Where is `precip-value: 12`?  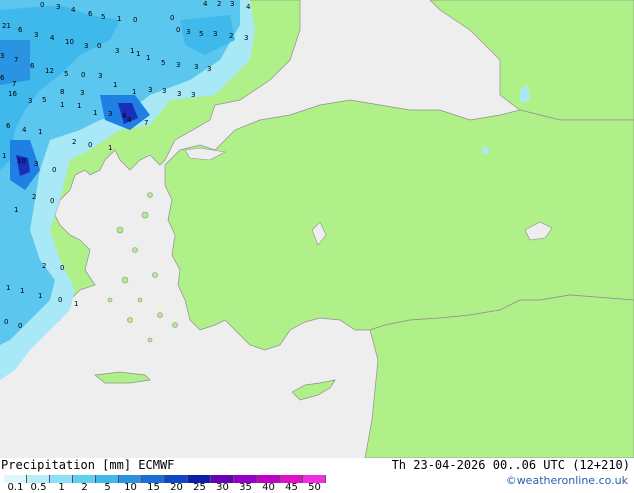
precip-value: 12 is located at coordinates (49, 71).